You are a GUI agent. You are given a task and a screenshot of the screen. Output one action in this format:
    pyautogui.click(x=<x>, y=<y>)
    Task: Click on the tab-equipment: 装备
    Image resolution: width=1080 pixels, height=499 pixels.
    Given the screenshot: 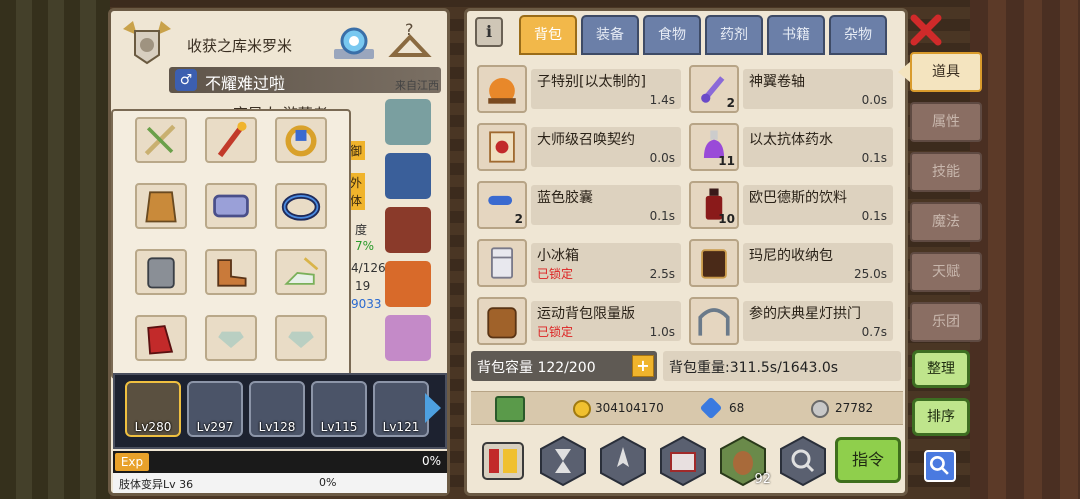 What is the action you would take?
    pyautogui.click(x=610, y=35)
    